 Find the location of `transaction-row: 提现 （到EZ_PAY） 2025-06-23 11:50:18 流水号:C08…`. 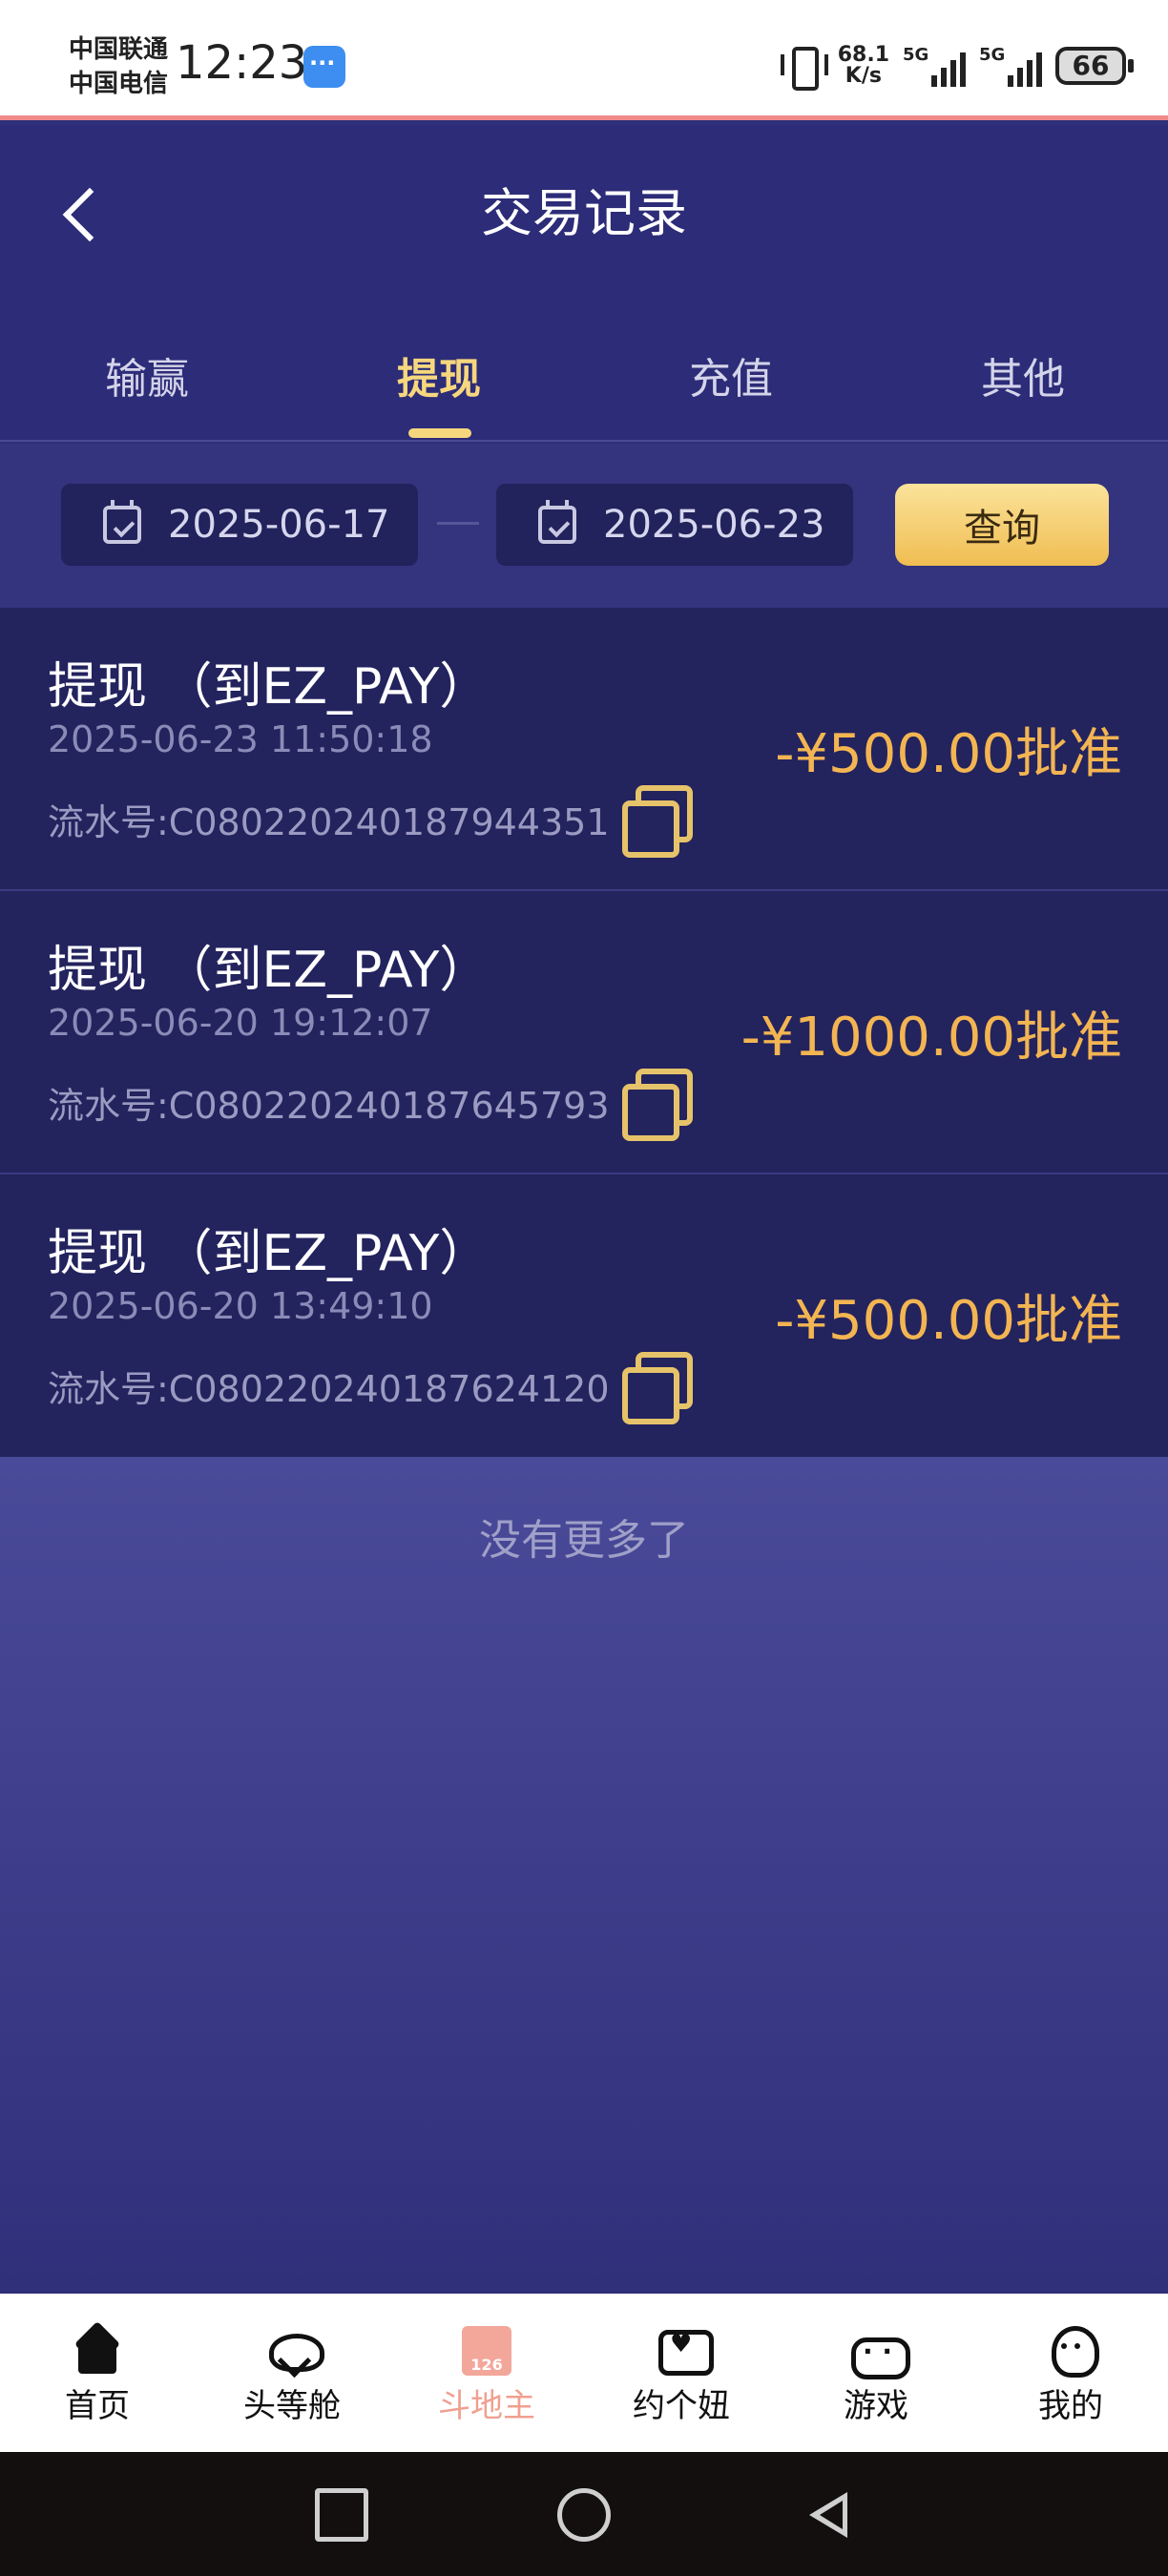

transaction-row: 提现 （到EZ_PAY） 2025-06-23 11:50:18 流水号:C08… is located at coordinates (584, 749).